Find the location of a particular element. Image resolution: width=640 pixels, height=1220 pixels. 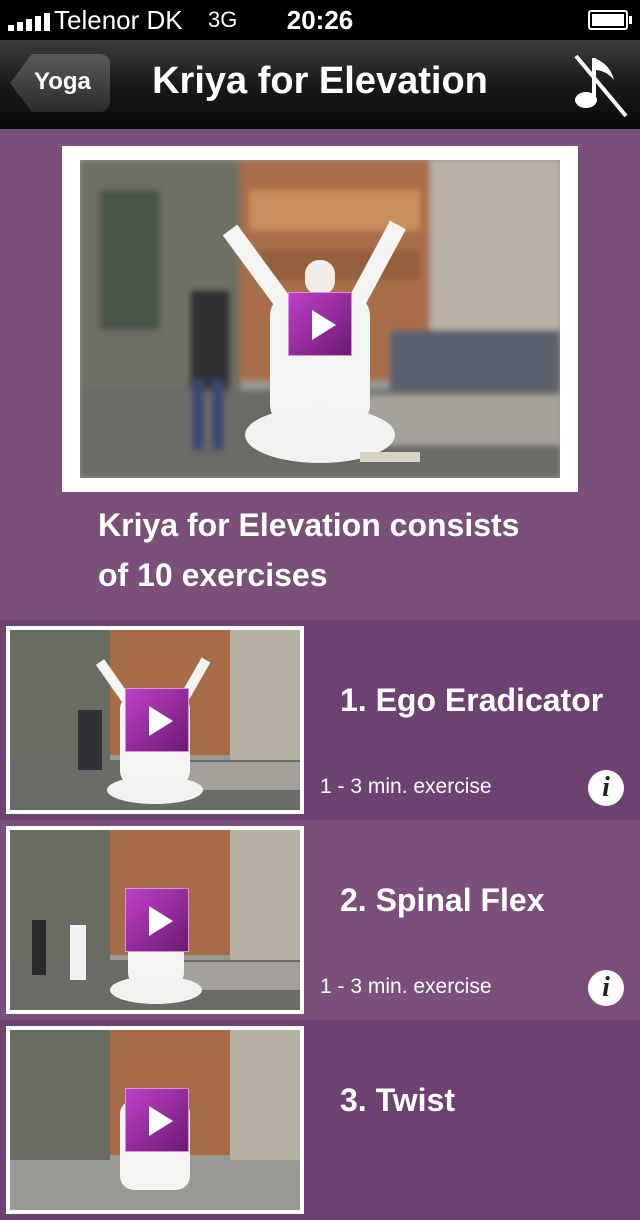

page-title: Kriya for Elevation is located at coordinates (320, 81).